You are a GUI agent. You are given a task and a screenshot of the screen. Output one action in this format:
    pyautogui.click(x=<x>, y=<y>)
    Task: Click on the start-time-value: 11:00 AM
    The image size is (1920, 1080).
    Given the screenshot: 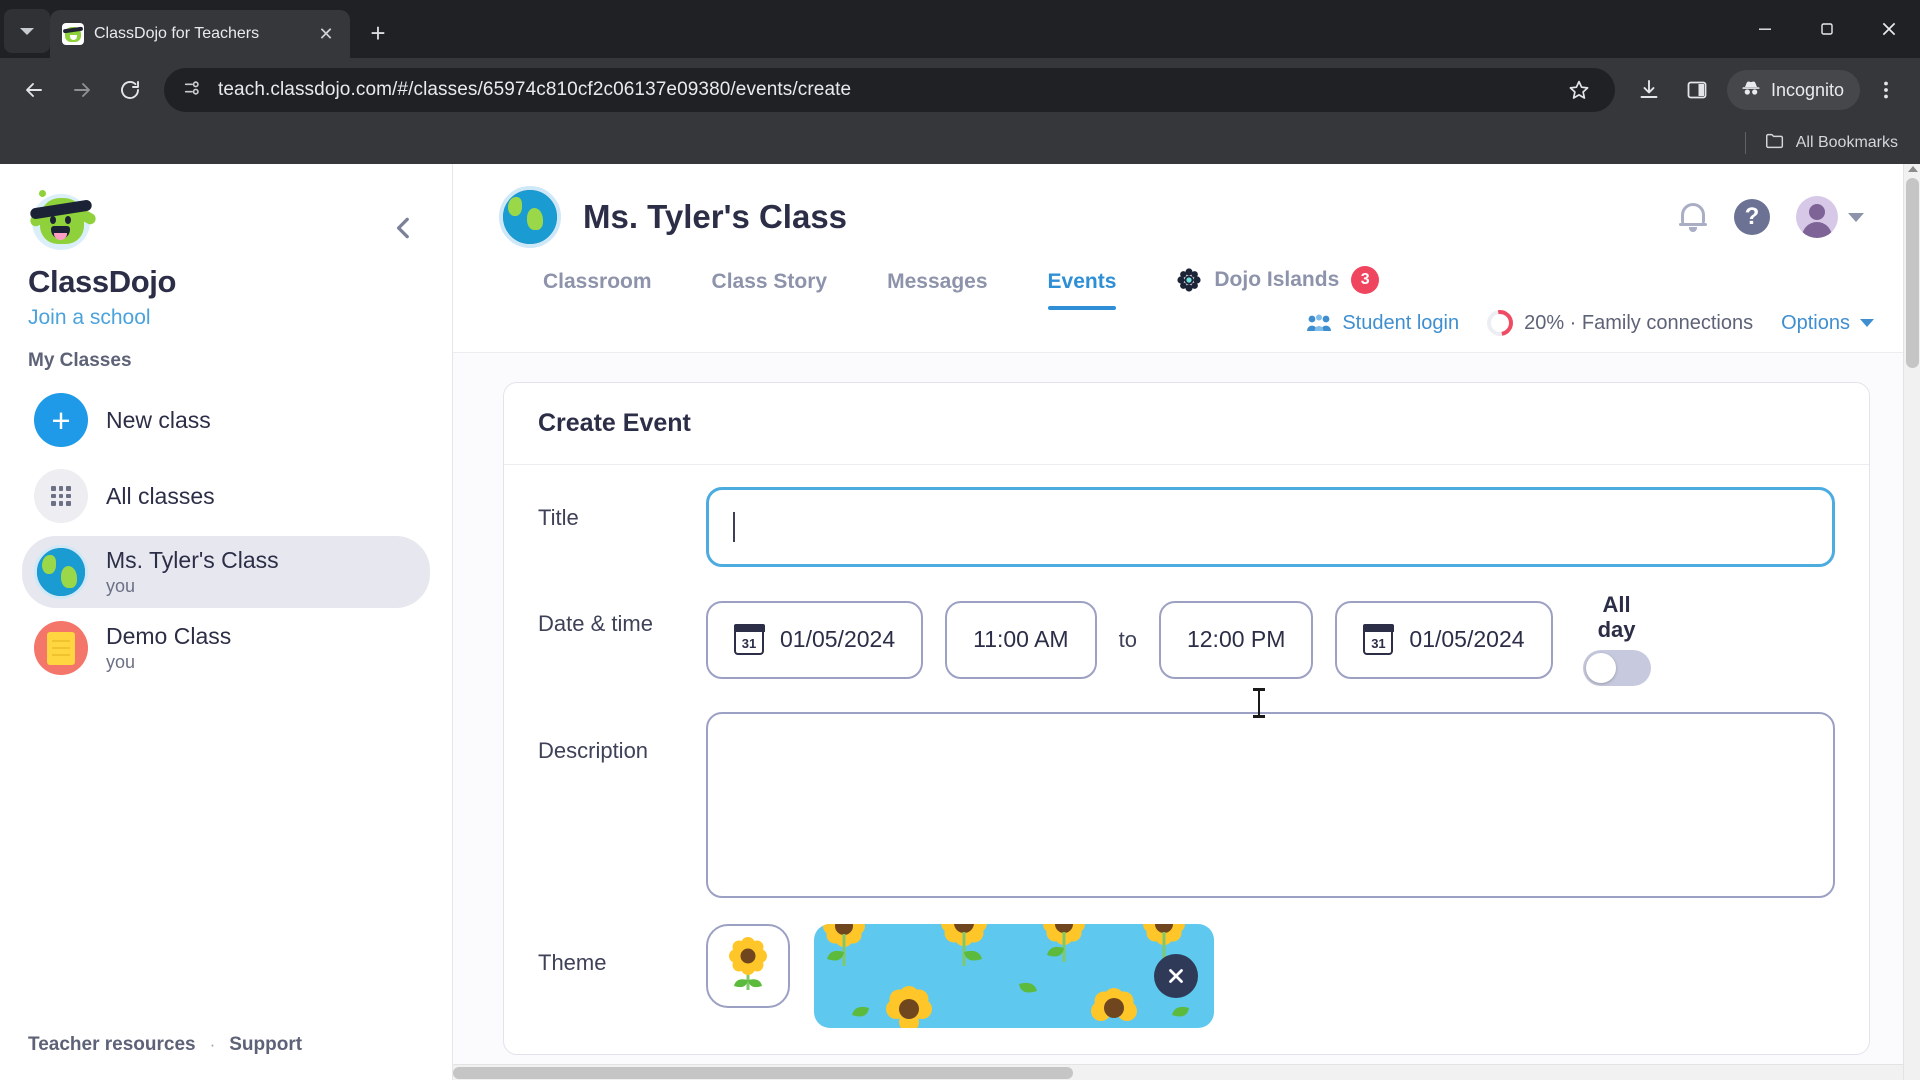 What is the action you would take?
    pyautogui.click(x=1021, y=639)
    